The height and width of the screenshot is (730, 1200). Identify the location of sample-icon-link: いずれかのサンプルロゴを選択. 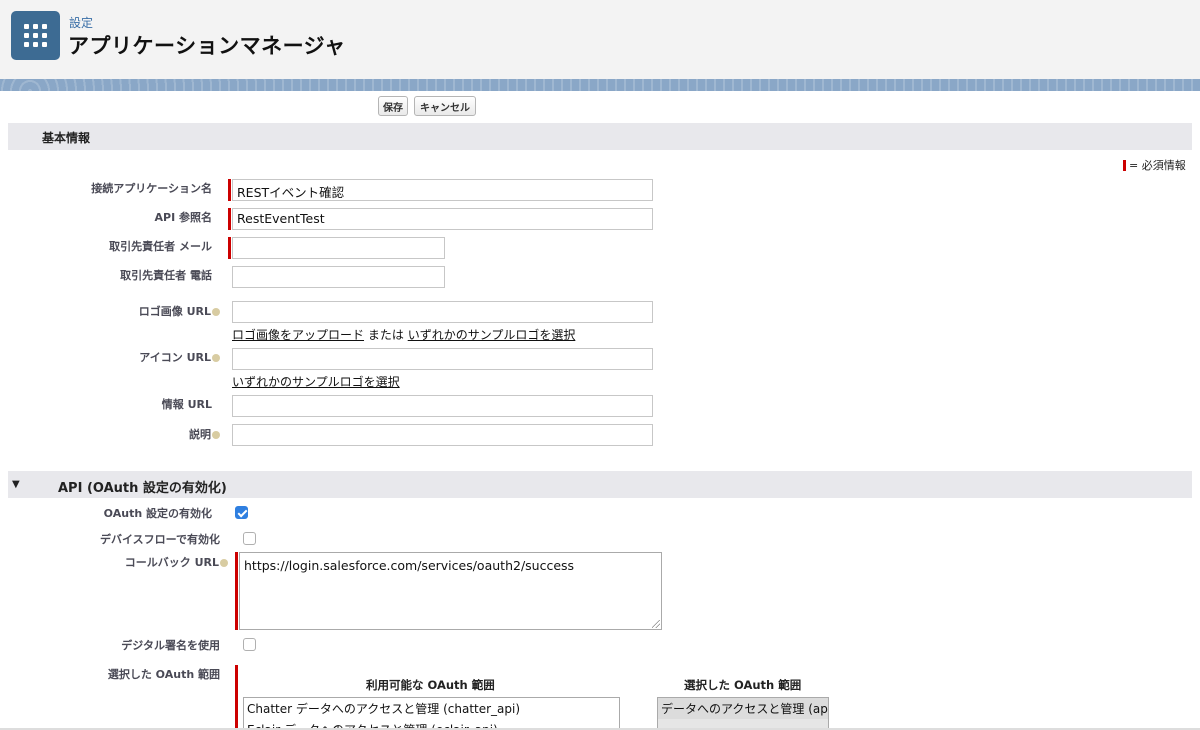
(316, 382).